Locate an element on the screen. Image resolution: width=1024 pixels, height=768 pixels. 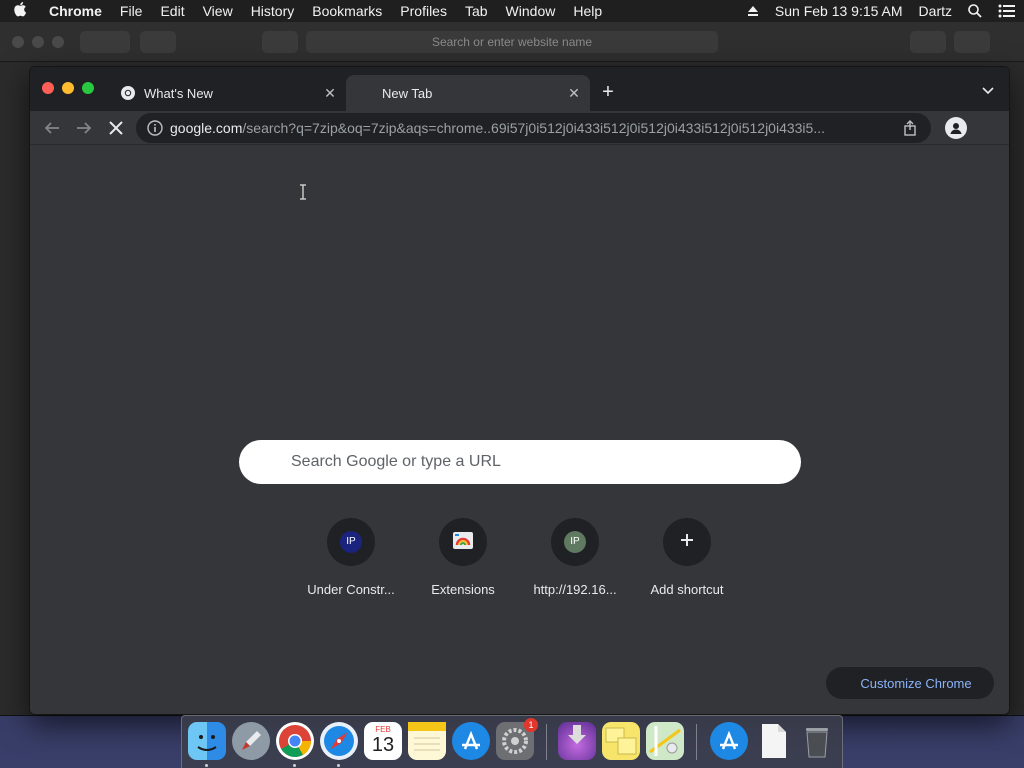
menu-app-name: Chrome is located at coordinates (75, 11).